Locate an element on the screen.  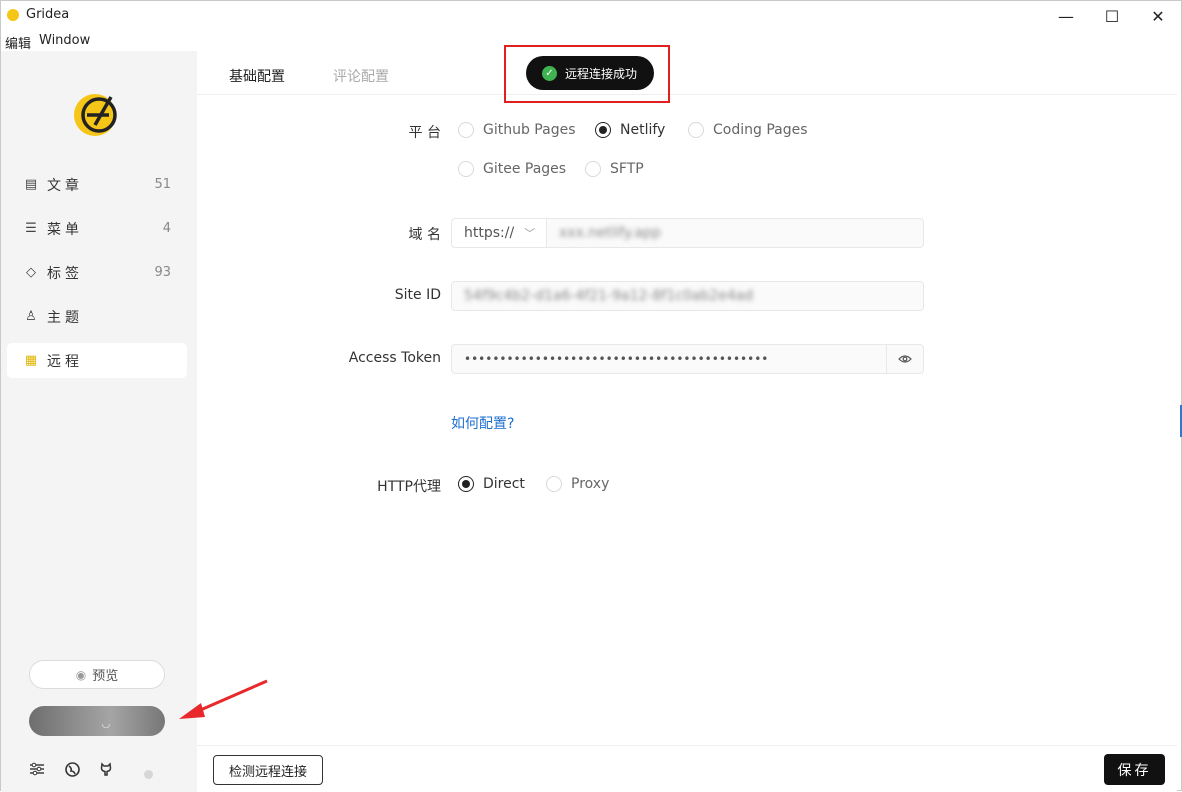
sidebar-item-count: 51 is located at coordinates (162, 184).